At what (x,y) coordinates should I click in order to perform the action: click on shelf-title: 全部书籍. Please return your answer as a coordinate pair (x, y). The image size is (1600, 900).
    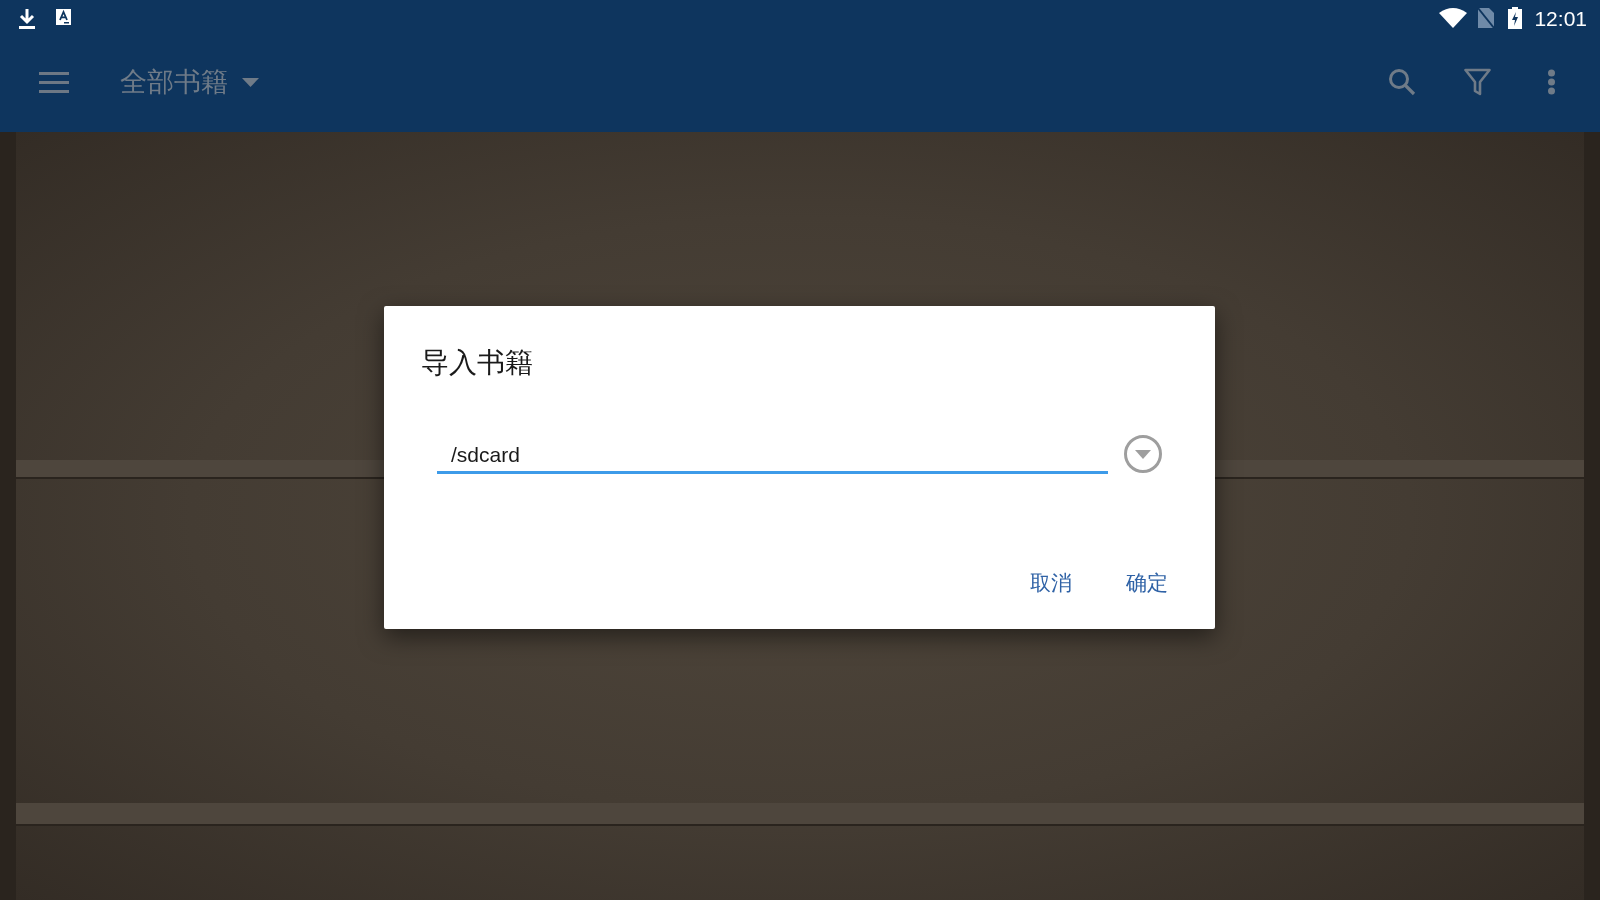
    Looking at the image, I should click on (174, 82).